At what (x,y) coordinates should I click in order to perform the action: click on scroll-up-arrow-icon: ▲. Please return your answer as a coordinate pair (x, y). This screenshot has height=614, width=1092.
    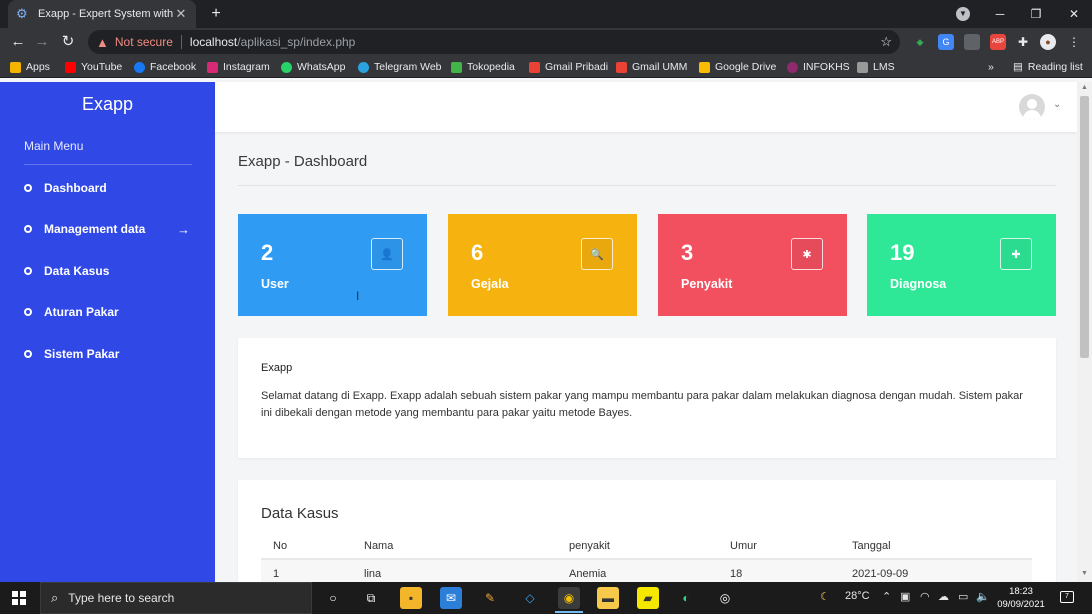
    Looking at the image, I should click on (1084, 87).